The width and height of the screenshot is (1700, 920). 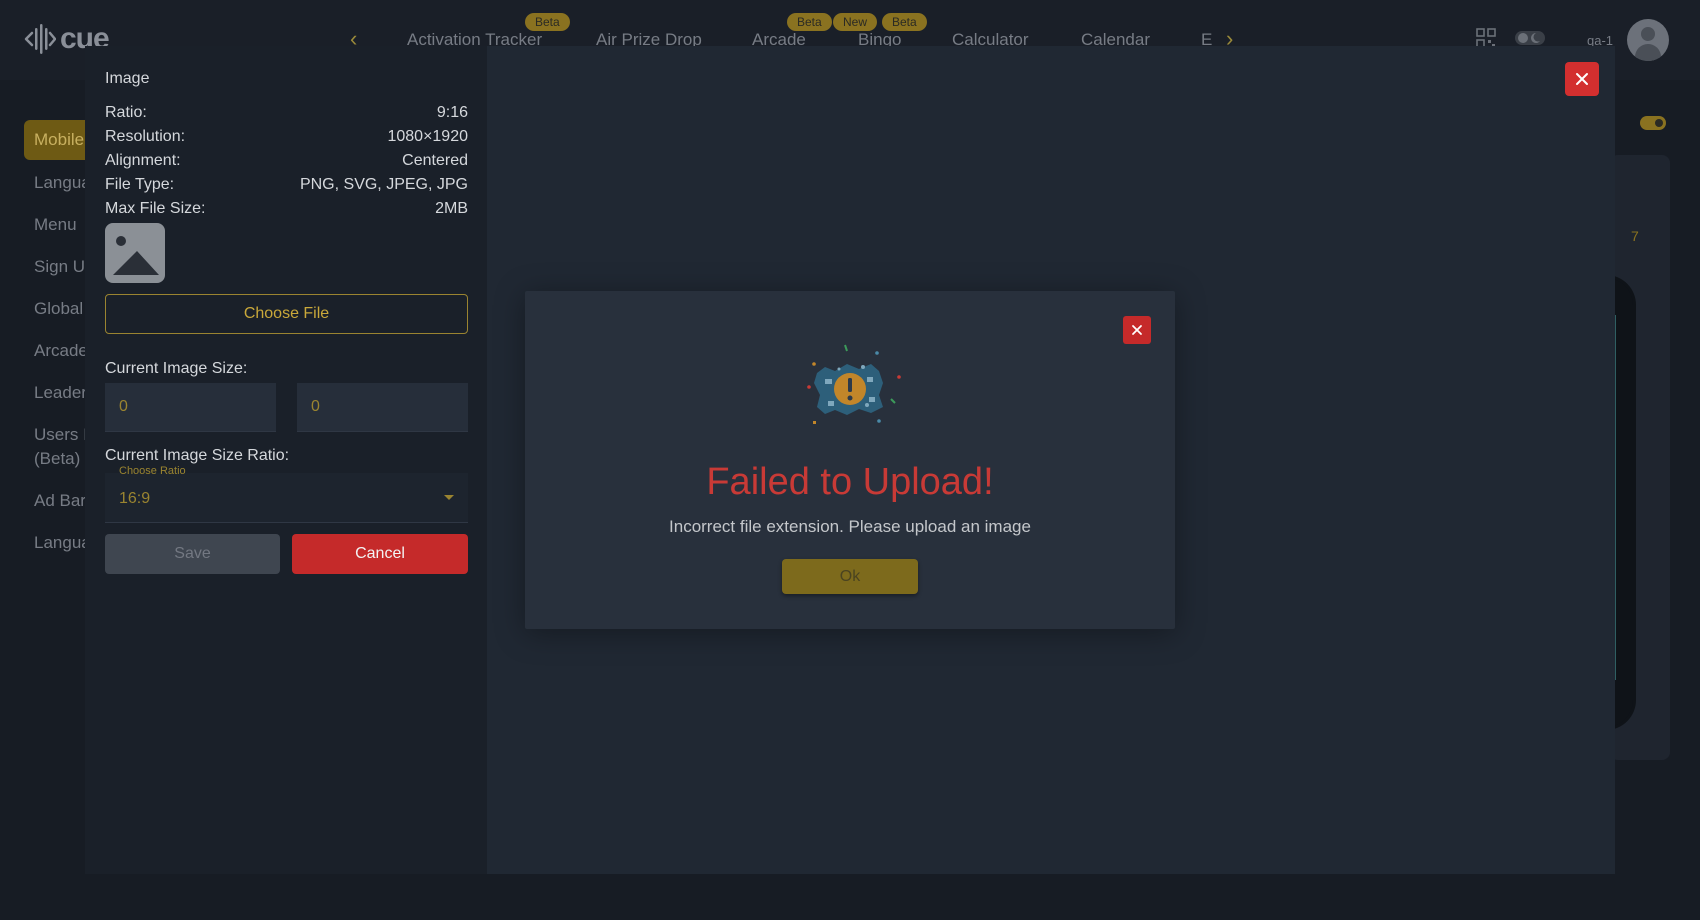 What do you see at coordinates (286, 164) in the screenshot?
I see `spec-alignment: Alignment: Centered` at bounding box center [286, 164].